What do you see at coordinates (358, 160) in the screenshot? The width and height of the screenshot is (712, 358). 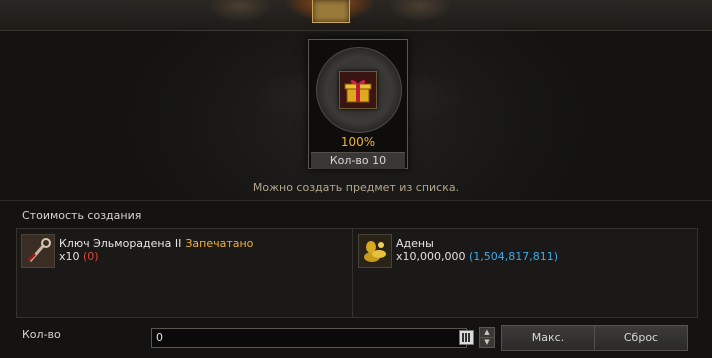 I see `result-quantity: Кол-во 10` at bounding box center [358, 160].